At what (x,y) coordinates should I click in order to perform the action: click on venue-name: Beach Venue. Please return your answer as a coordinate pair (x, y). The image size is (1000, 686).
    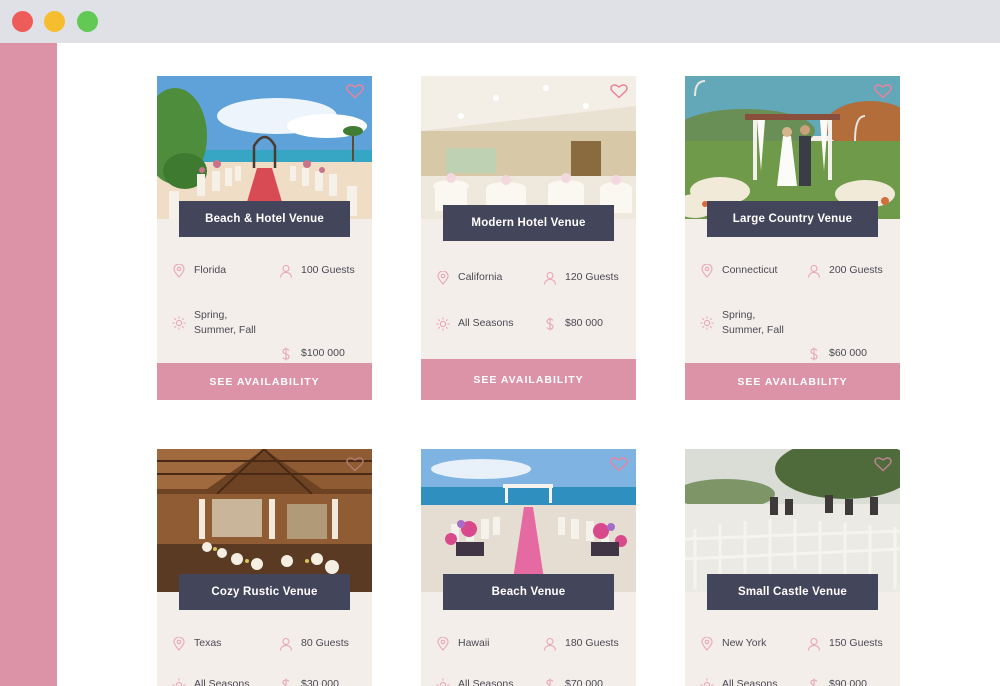
    Looking at the image, I should click on (528, 592).